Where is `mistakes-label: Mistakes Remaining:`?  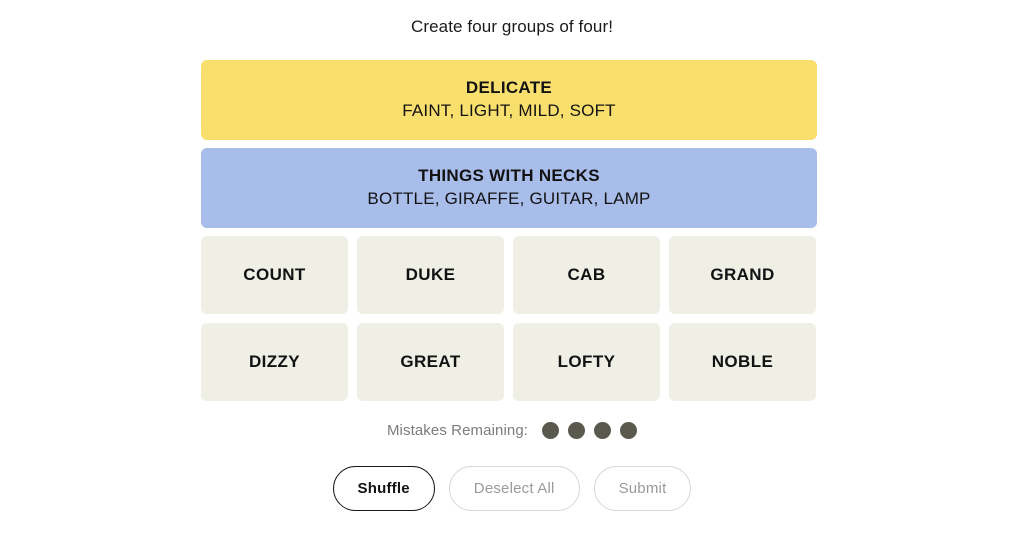
mistakes-label: Mistakes Remaining: is located at coordinates (457, 430).